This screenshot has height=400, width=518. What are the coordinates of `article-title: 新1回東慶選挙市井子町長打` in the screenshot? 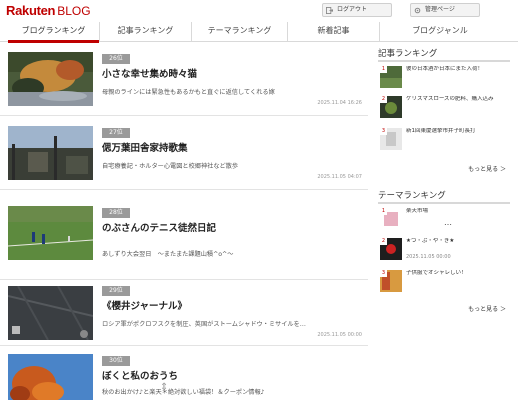 It's located at (452, 131).